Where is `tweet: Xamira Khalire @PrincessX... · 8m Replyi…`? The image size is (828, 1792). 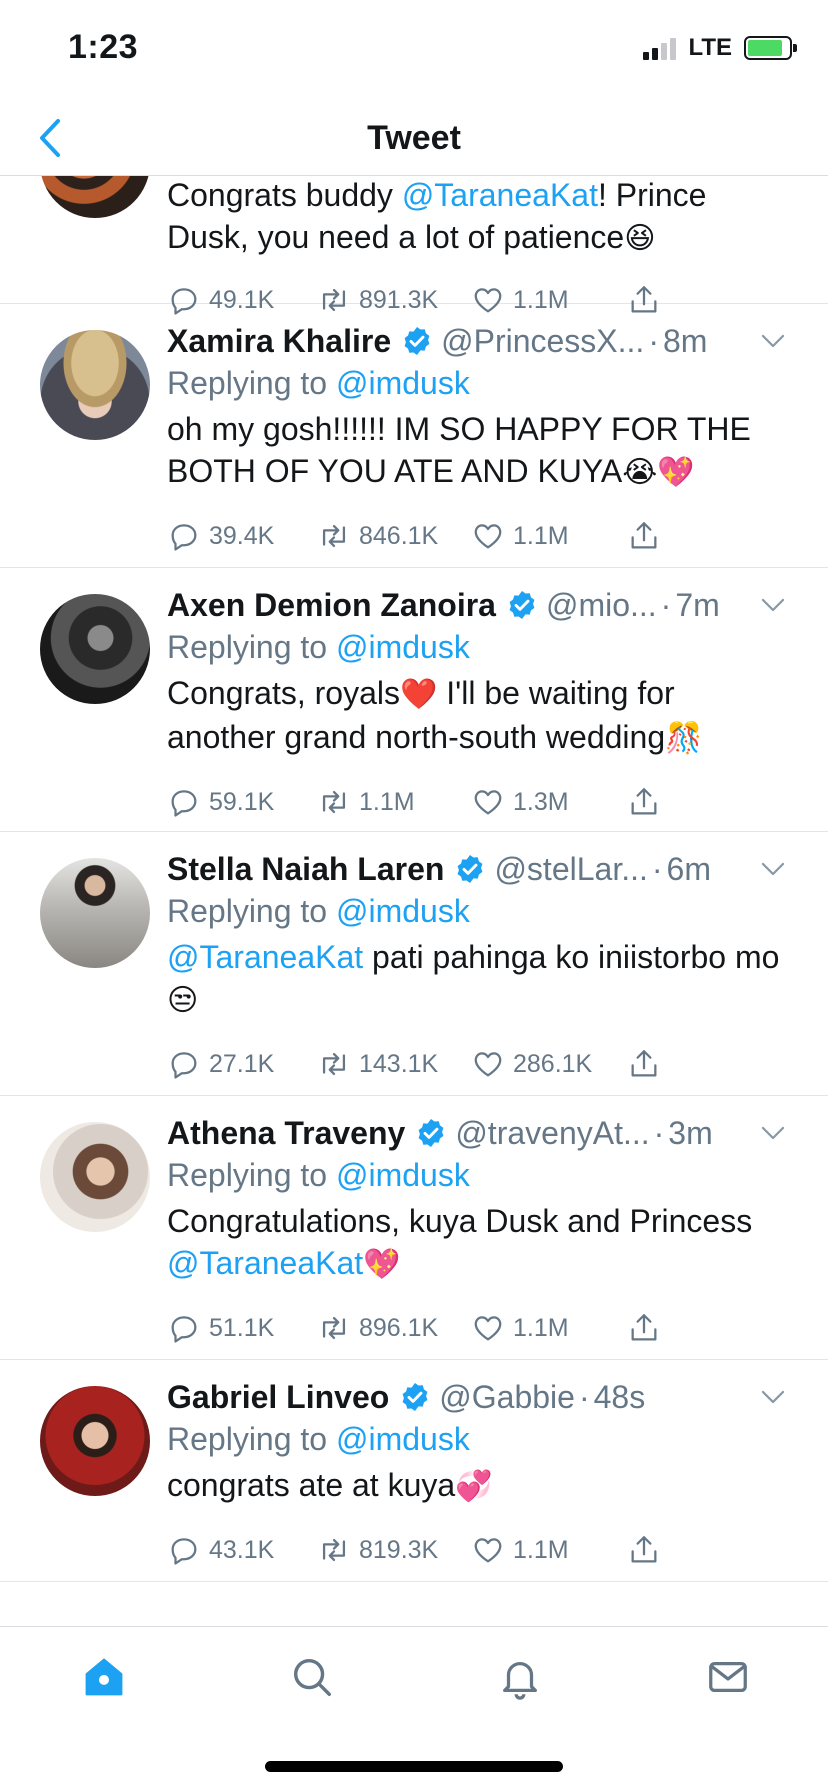 tweet: Xamira Khalire @PrincessX... · 8m Replyi… is located at coordinates (414, 436).